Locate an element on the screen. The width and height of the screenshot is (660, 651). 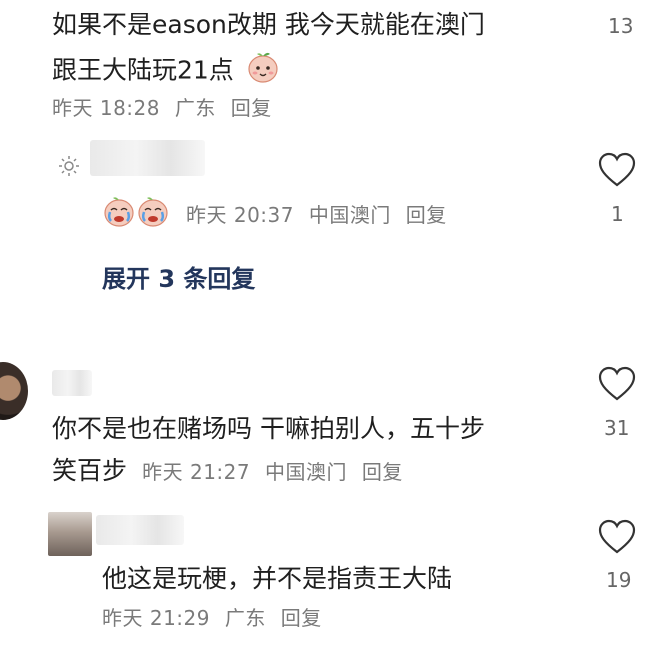
comment-3-like-count: 31 is located at coordinates (617, 428).